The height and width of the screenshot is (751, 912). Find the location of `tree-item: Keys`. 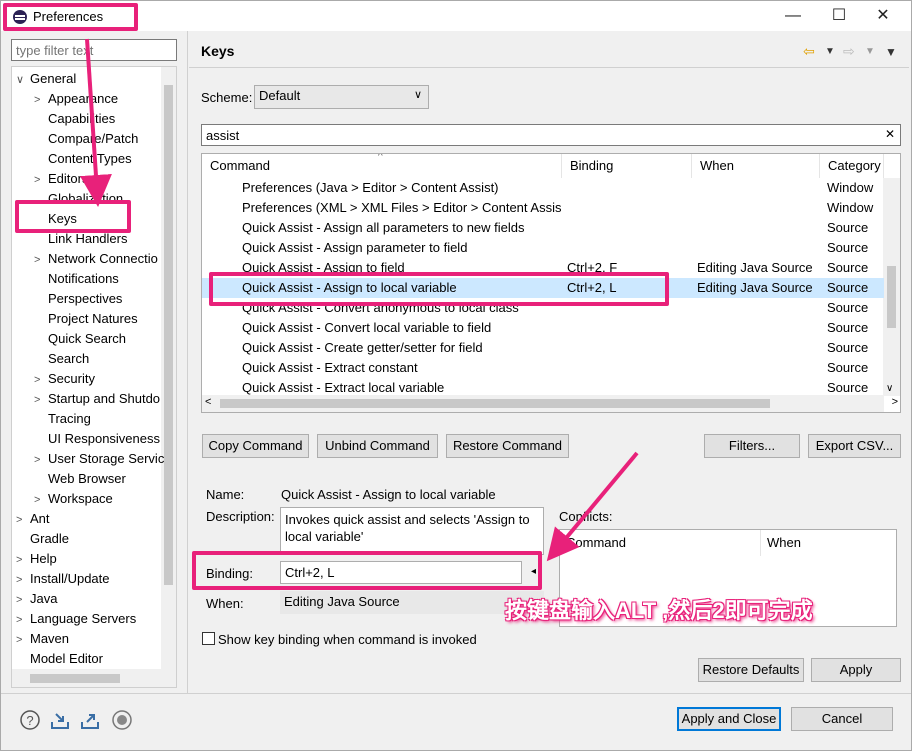

tree-item: Keys is located at coordinates (55, 219).